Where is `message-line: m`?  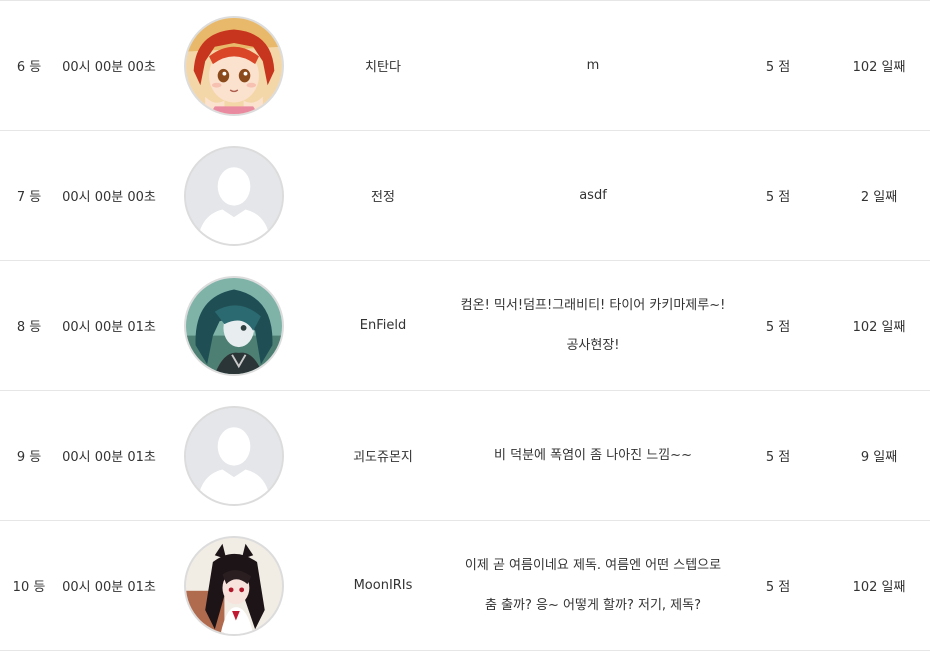
message-line: m is located at coordinates (593, 65).